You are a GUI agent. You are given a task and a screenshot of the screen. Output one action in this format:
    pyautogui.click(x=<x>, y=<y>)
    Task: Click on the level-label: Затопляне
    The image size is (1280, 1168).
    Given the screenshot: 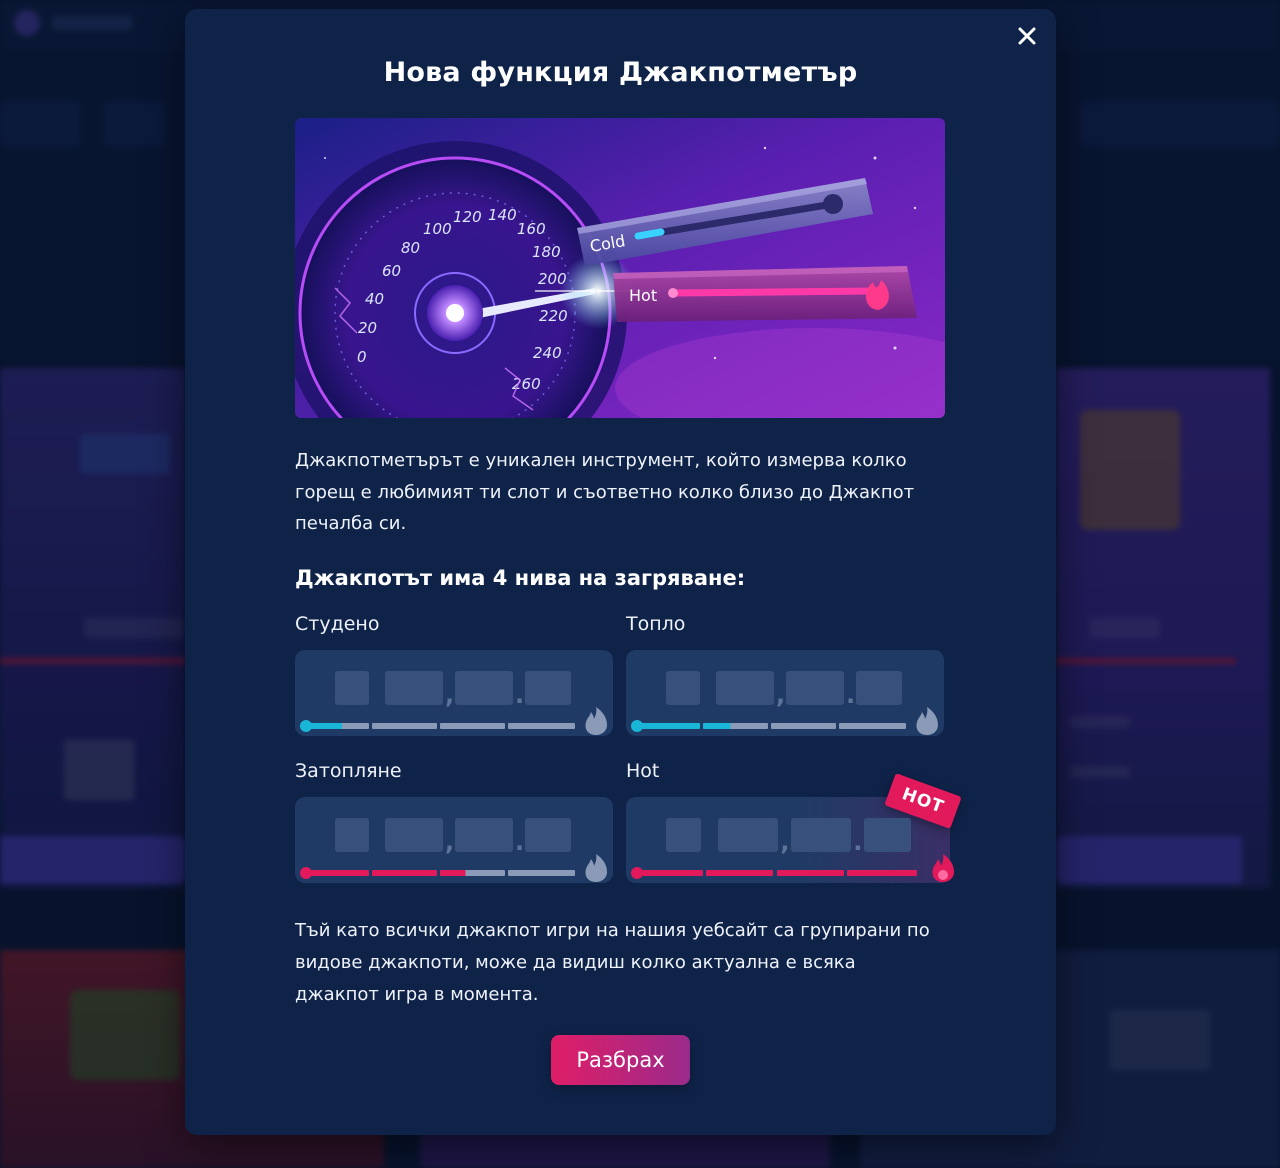 What is the action you would take?
    pyautogui.click(x=348, y=771)
    